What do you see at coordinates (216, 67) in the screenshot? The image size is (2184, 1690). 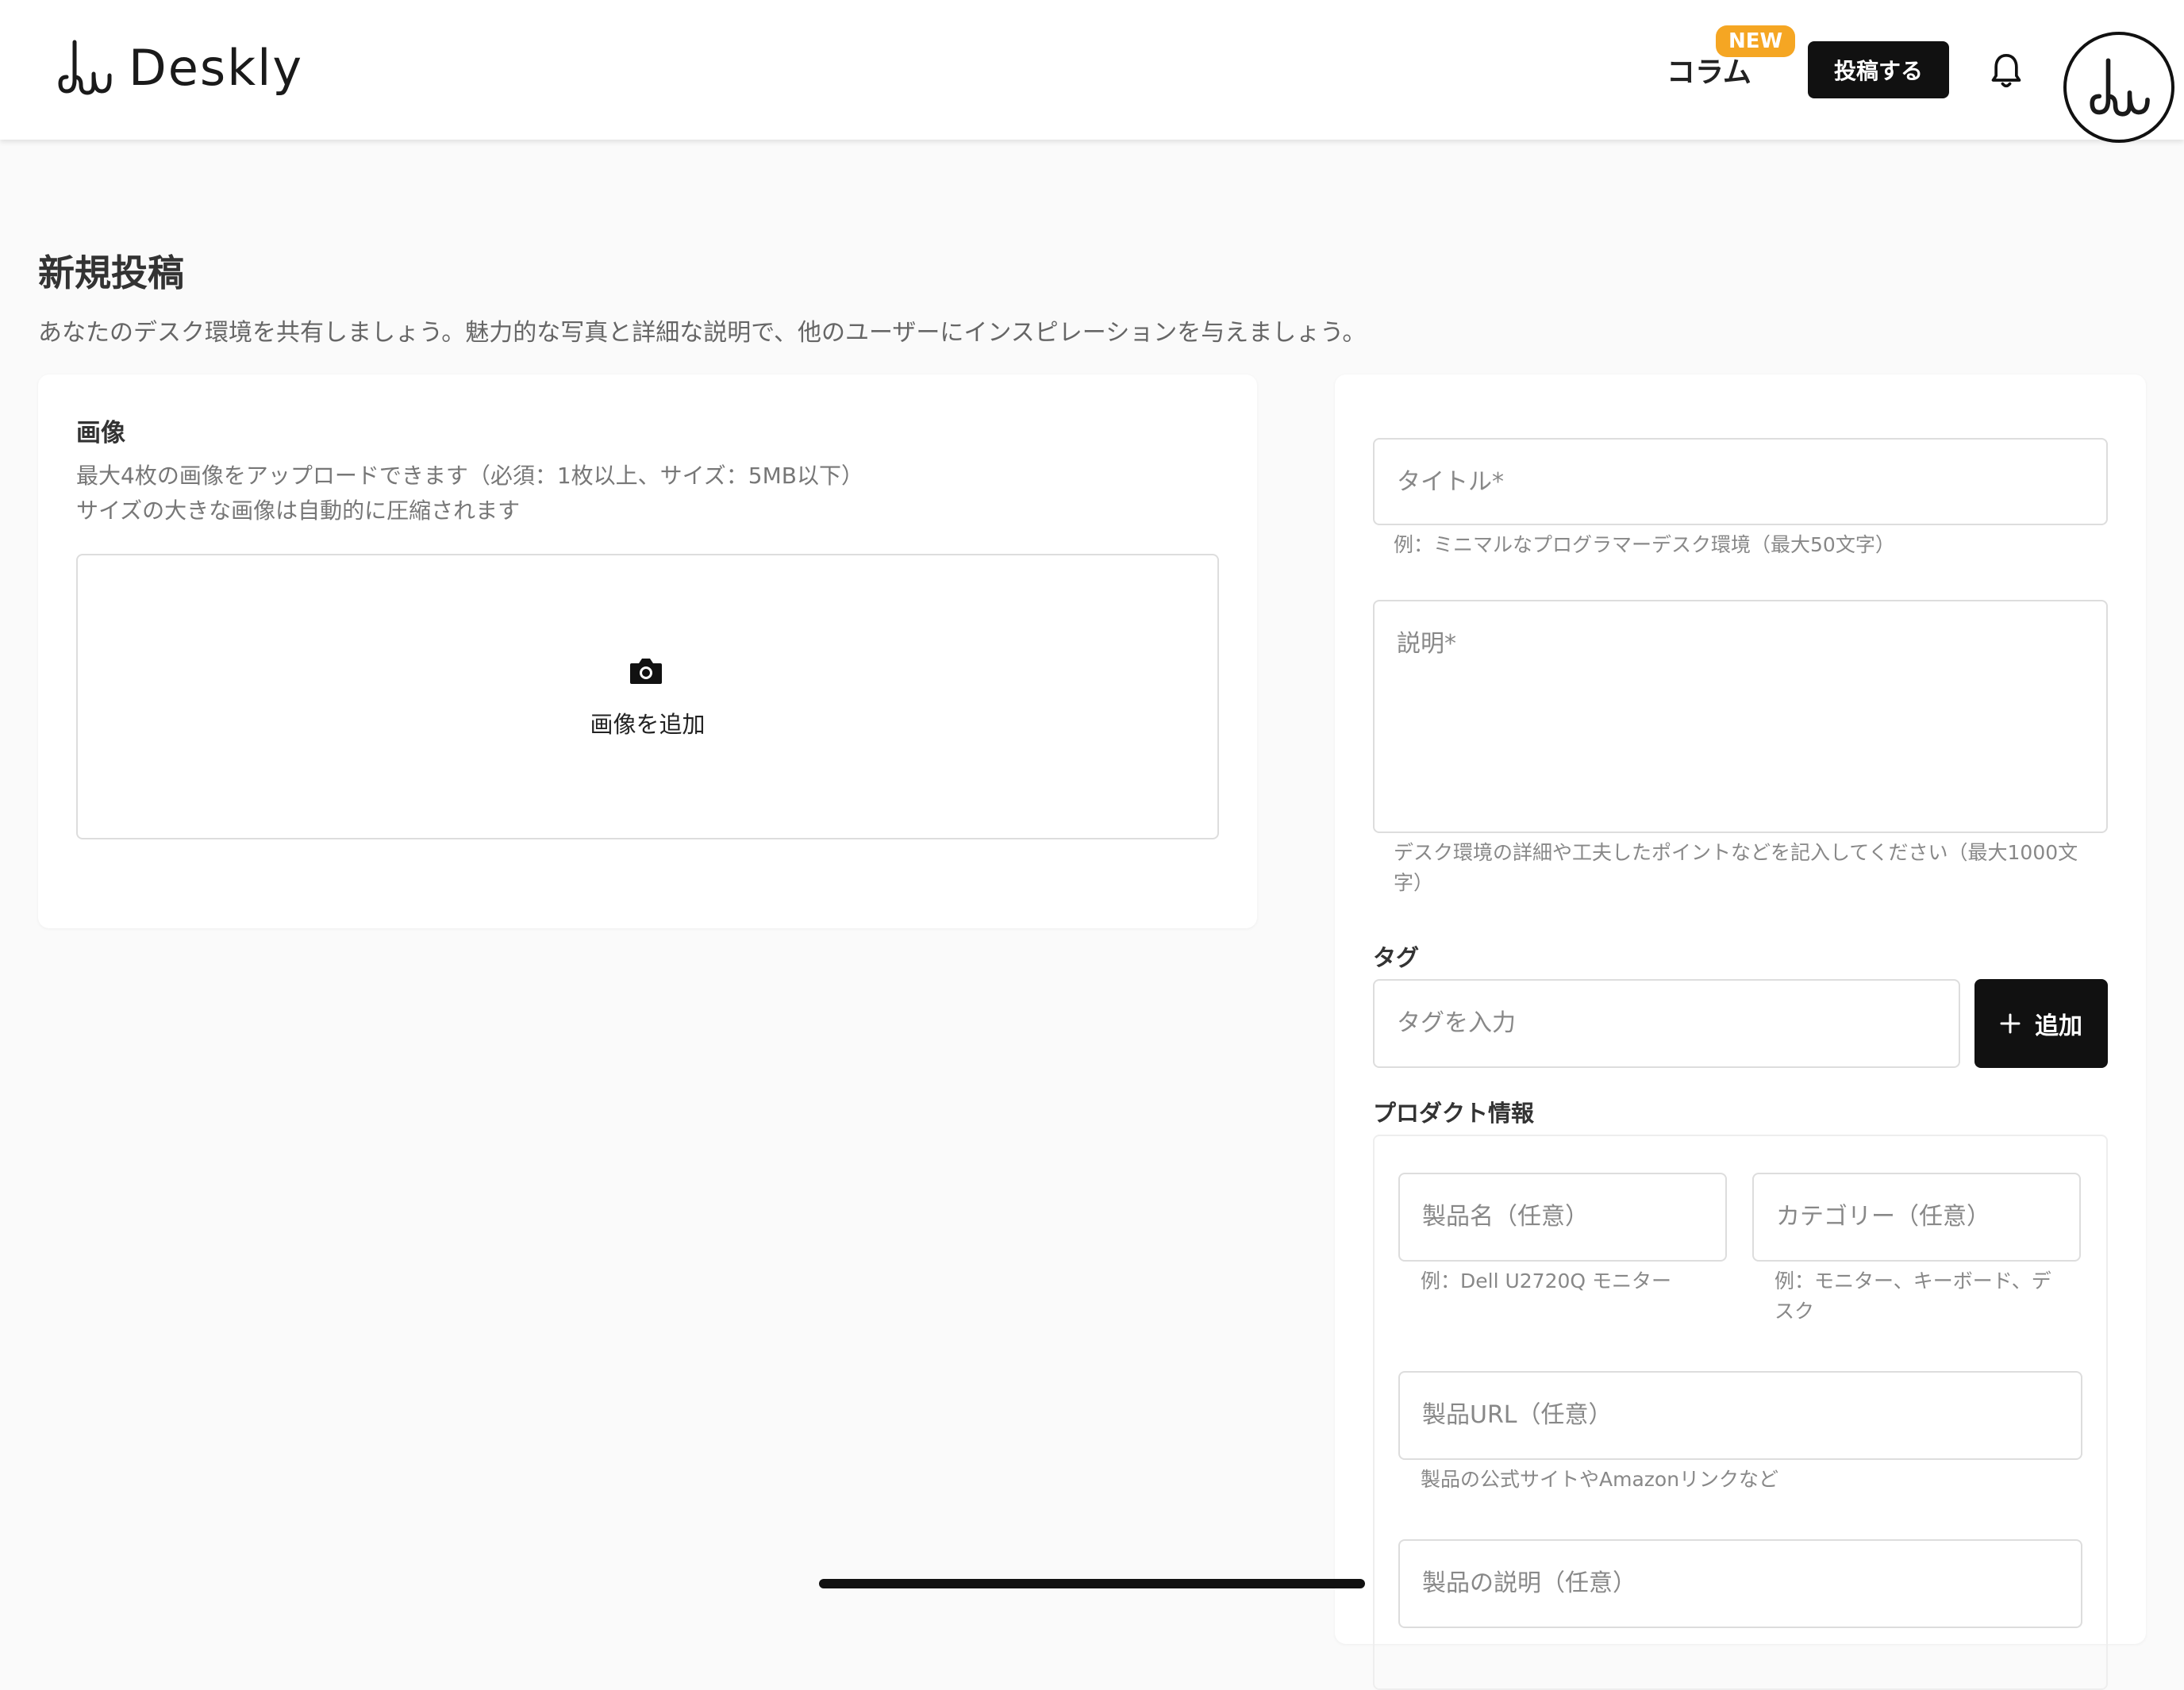 I see `logo-text: Deskly` at bounding box center [216, 67].